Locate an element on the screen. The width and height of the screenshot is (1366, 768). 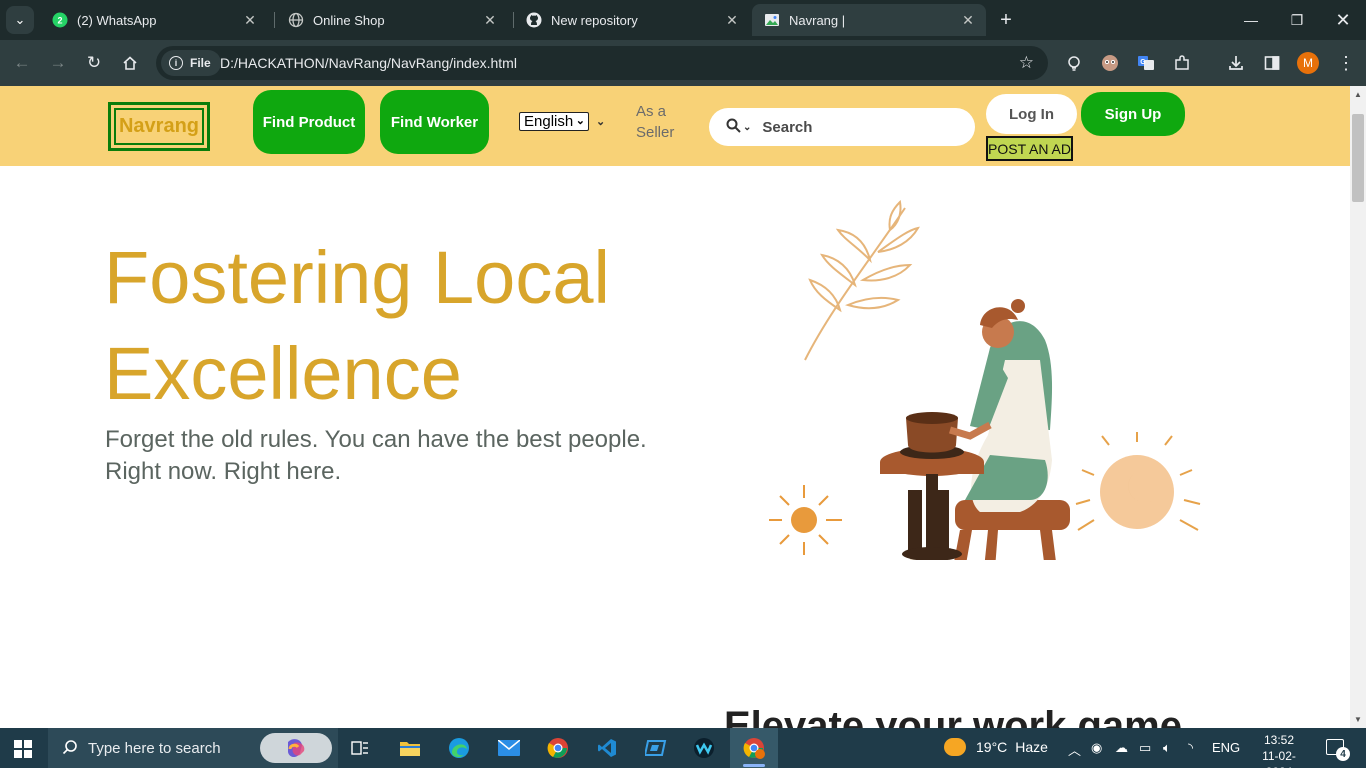
bulb-extension-icon is located at coordinates (1074, 63).